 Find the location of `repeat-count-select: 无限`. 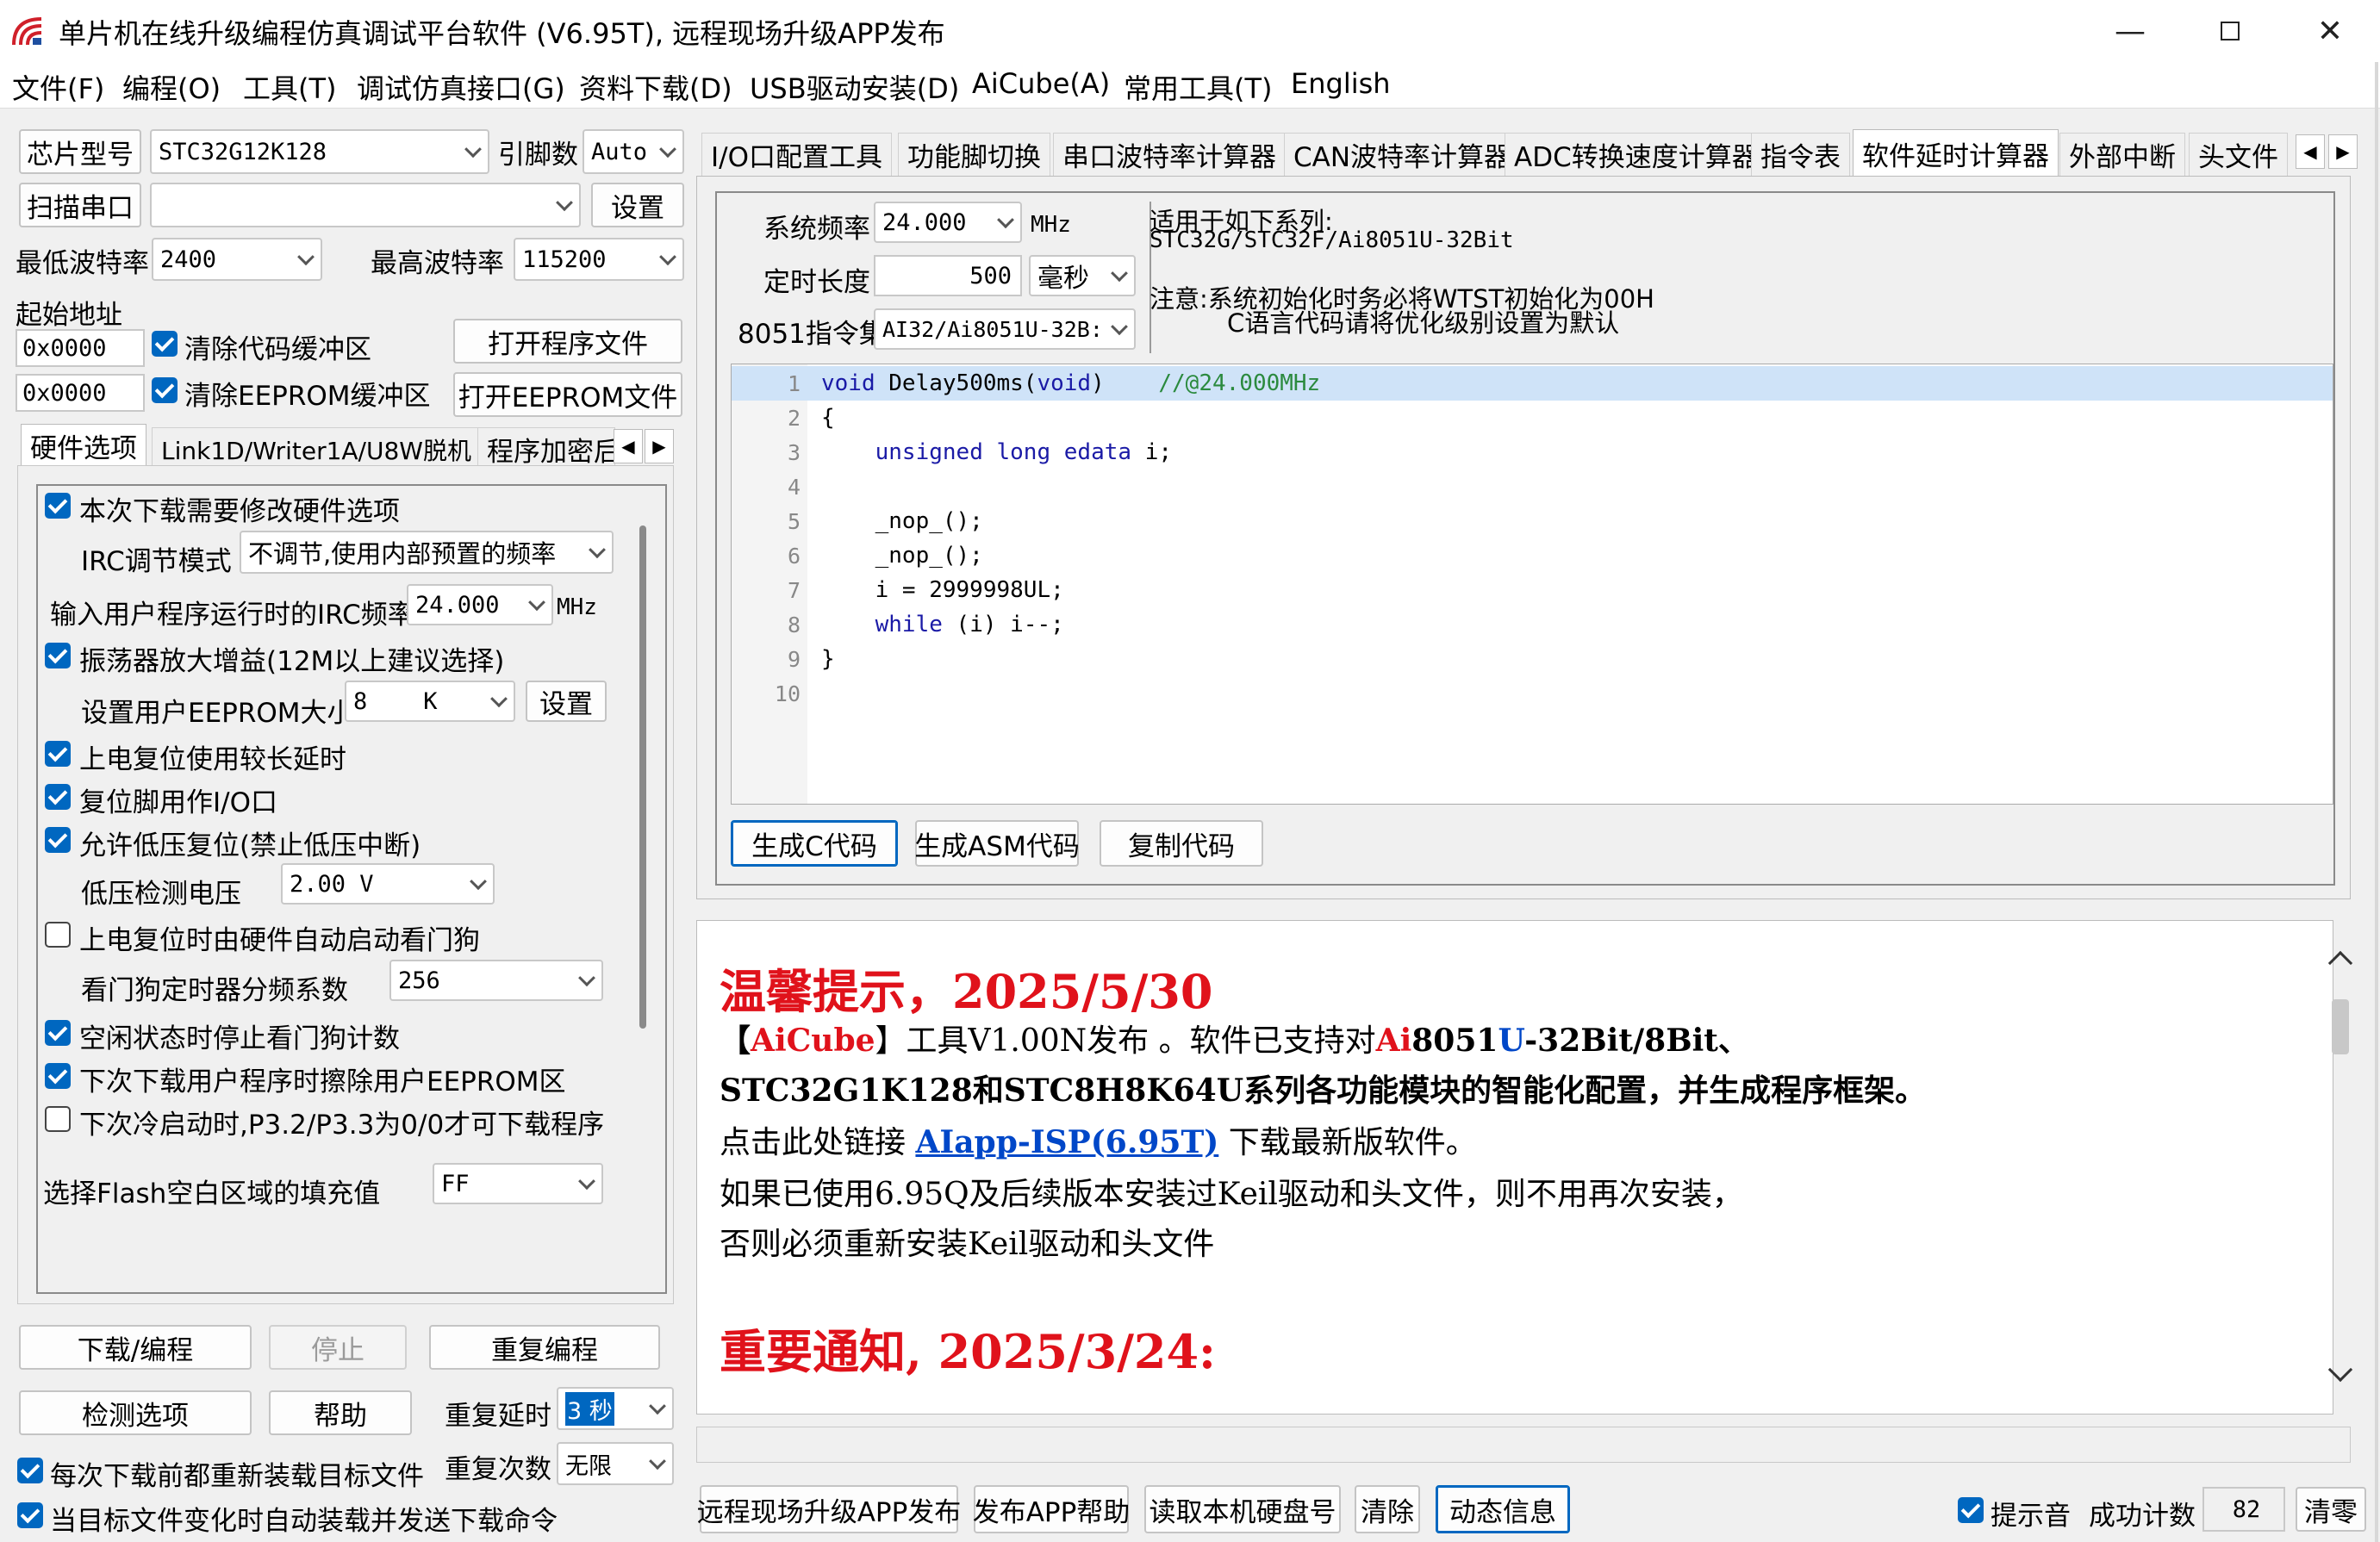

repeat-count-select: 无限 is located at coordinates (615, 1463).